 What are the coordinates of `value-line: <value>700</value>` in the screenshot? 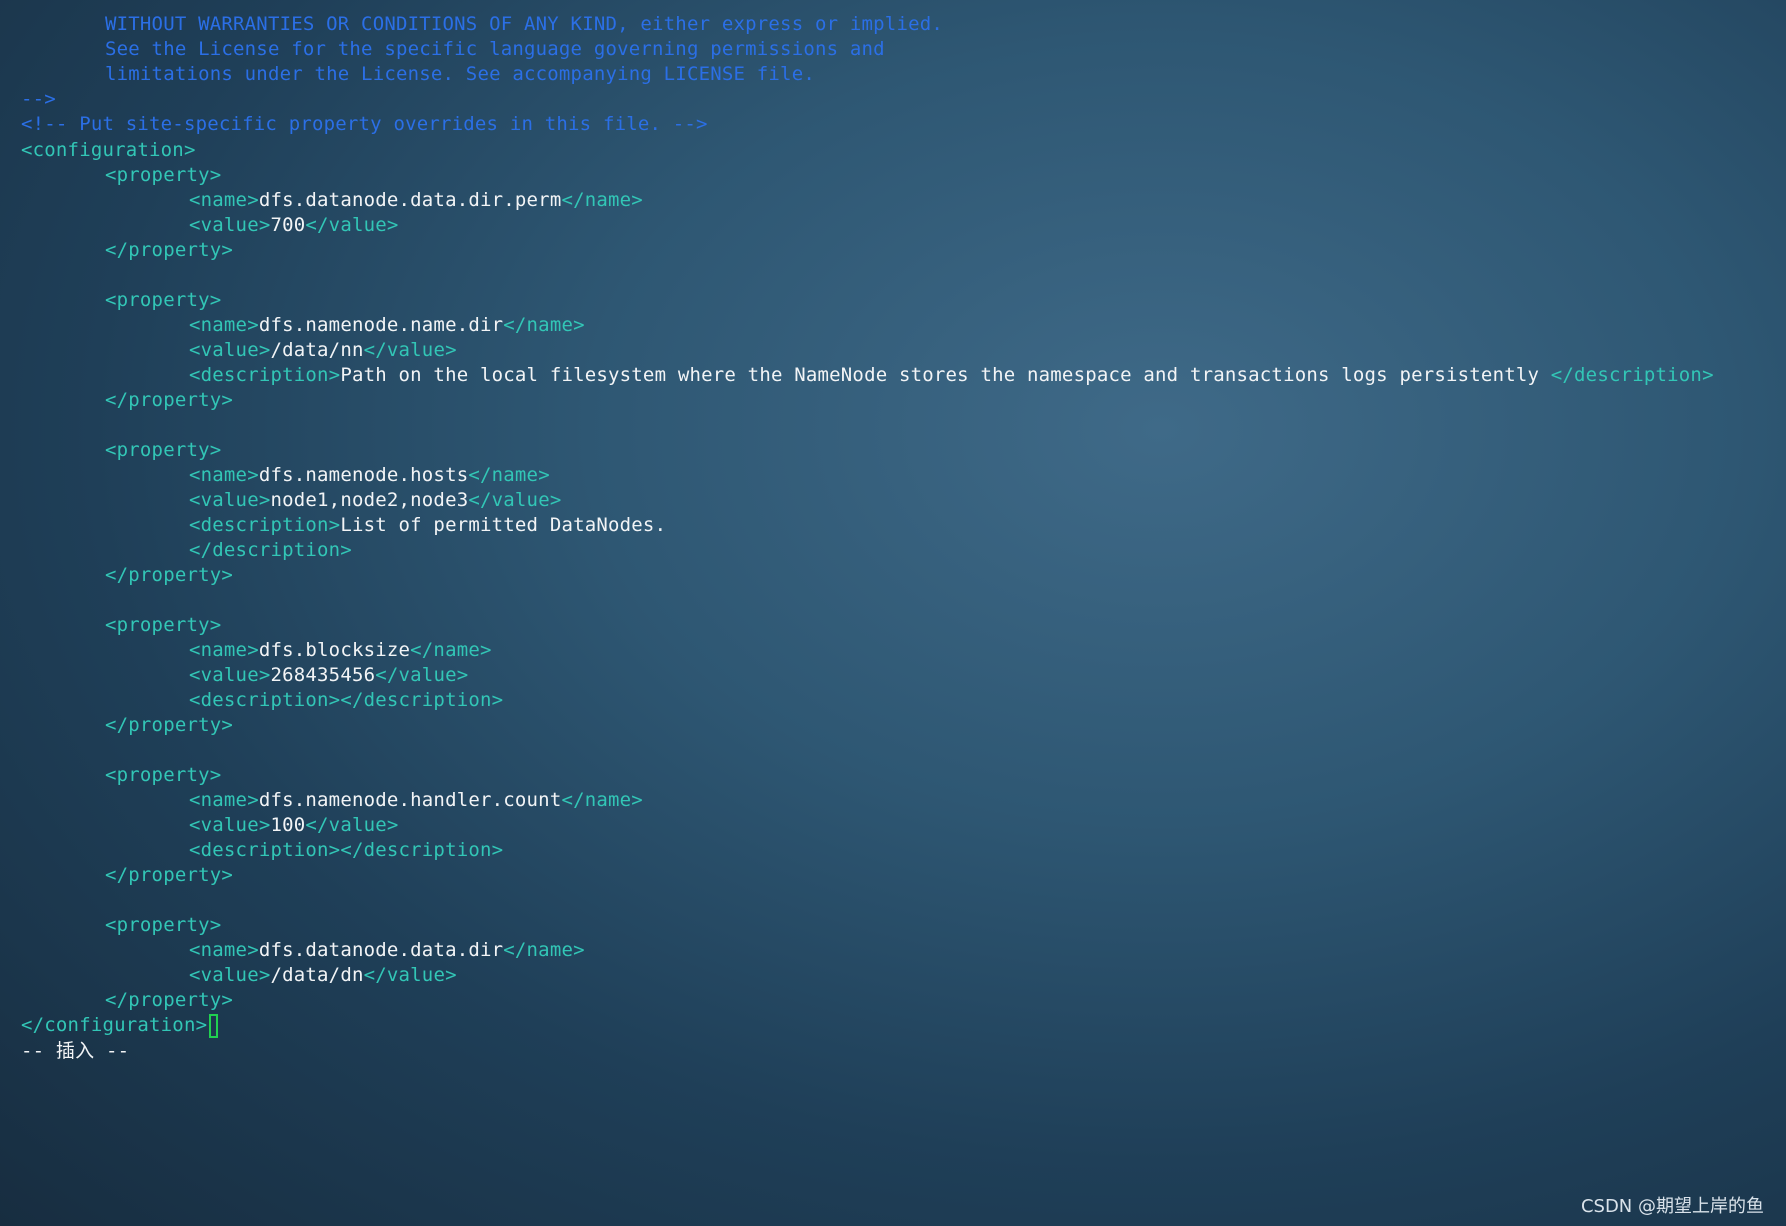 It's located at (294, 225).